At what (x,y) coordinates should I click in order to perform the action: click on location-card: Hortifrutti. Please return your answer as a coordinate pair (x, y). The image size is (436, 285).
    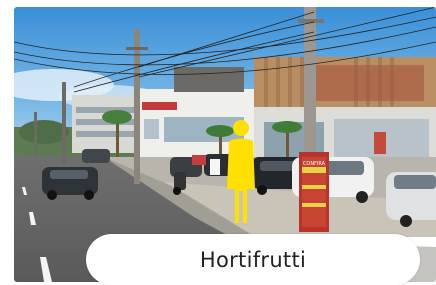
    Looking at the image, I should click on (253, 259).